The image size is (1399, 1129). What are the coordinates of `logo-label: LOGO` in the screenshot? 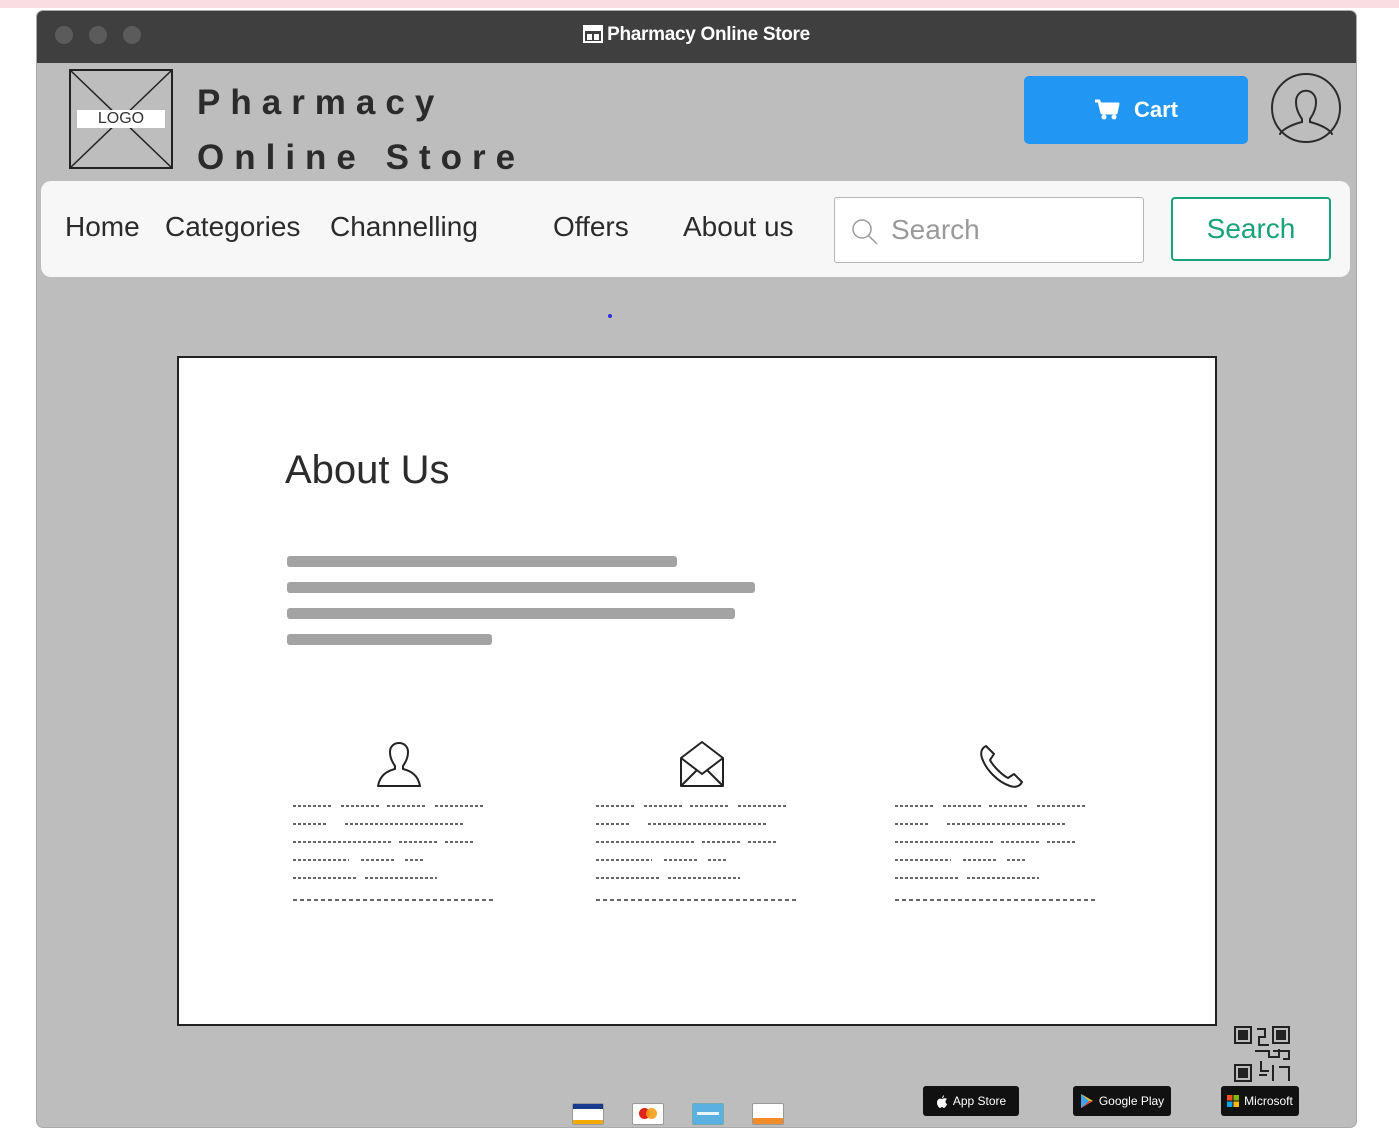 It's located at (121, 119).